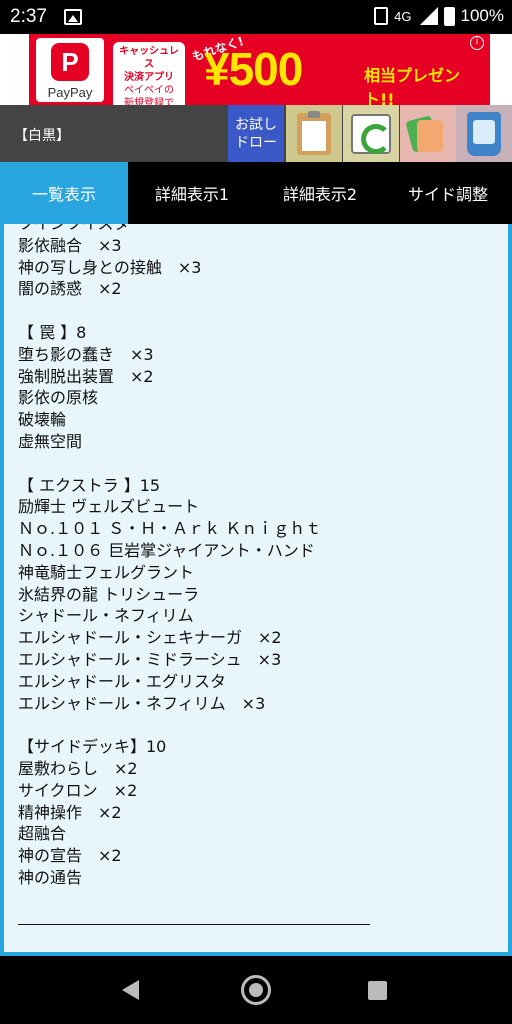 The image size is (512, 1024). Describe the element at coordinates (149, 90) in the screenshot. I see `ad-copy-line: ペイペイの` at that location.